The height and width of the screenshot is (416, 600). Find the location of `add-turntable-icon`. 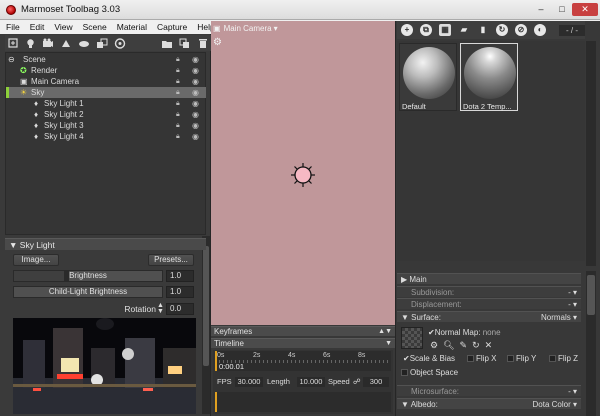

add-turntable-icon is located at coordinates (120, 43).